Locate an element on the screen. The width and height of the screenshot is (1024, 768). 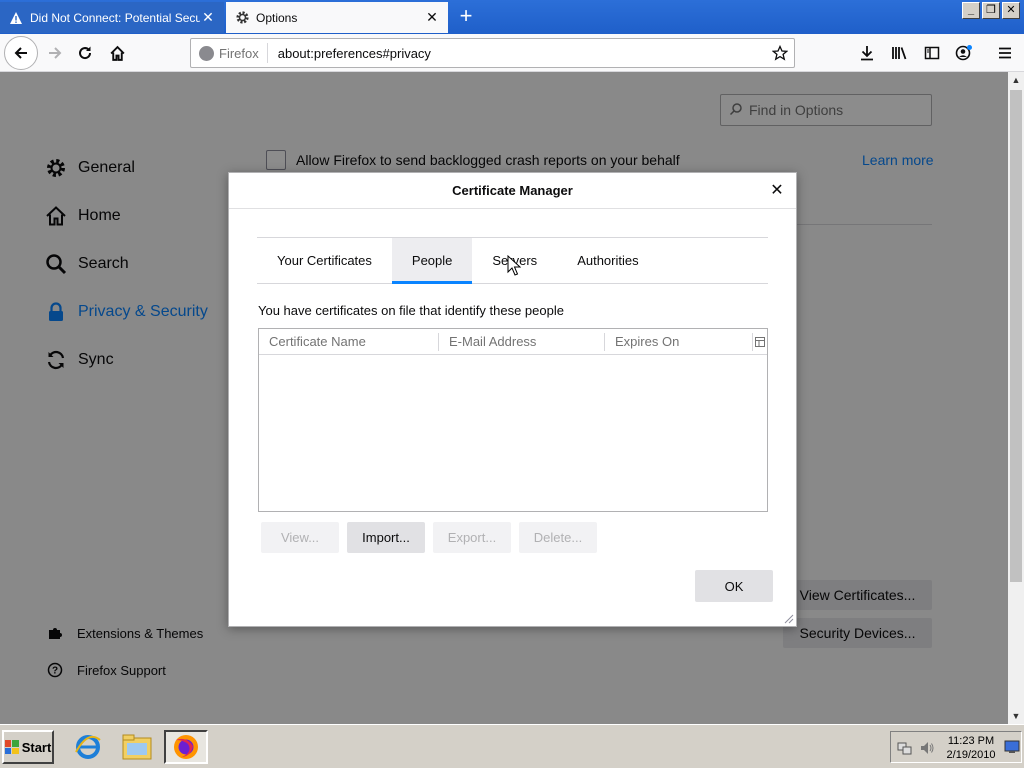
volume-icon is located at coordinates (927, 749).